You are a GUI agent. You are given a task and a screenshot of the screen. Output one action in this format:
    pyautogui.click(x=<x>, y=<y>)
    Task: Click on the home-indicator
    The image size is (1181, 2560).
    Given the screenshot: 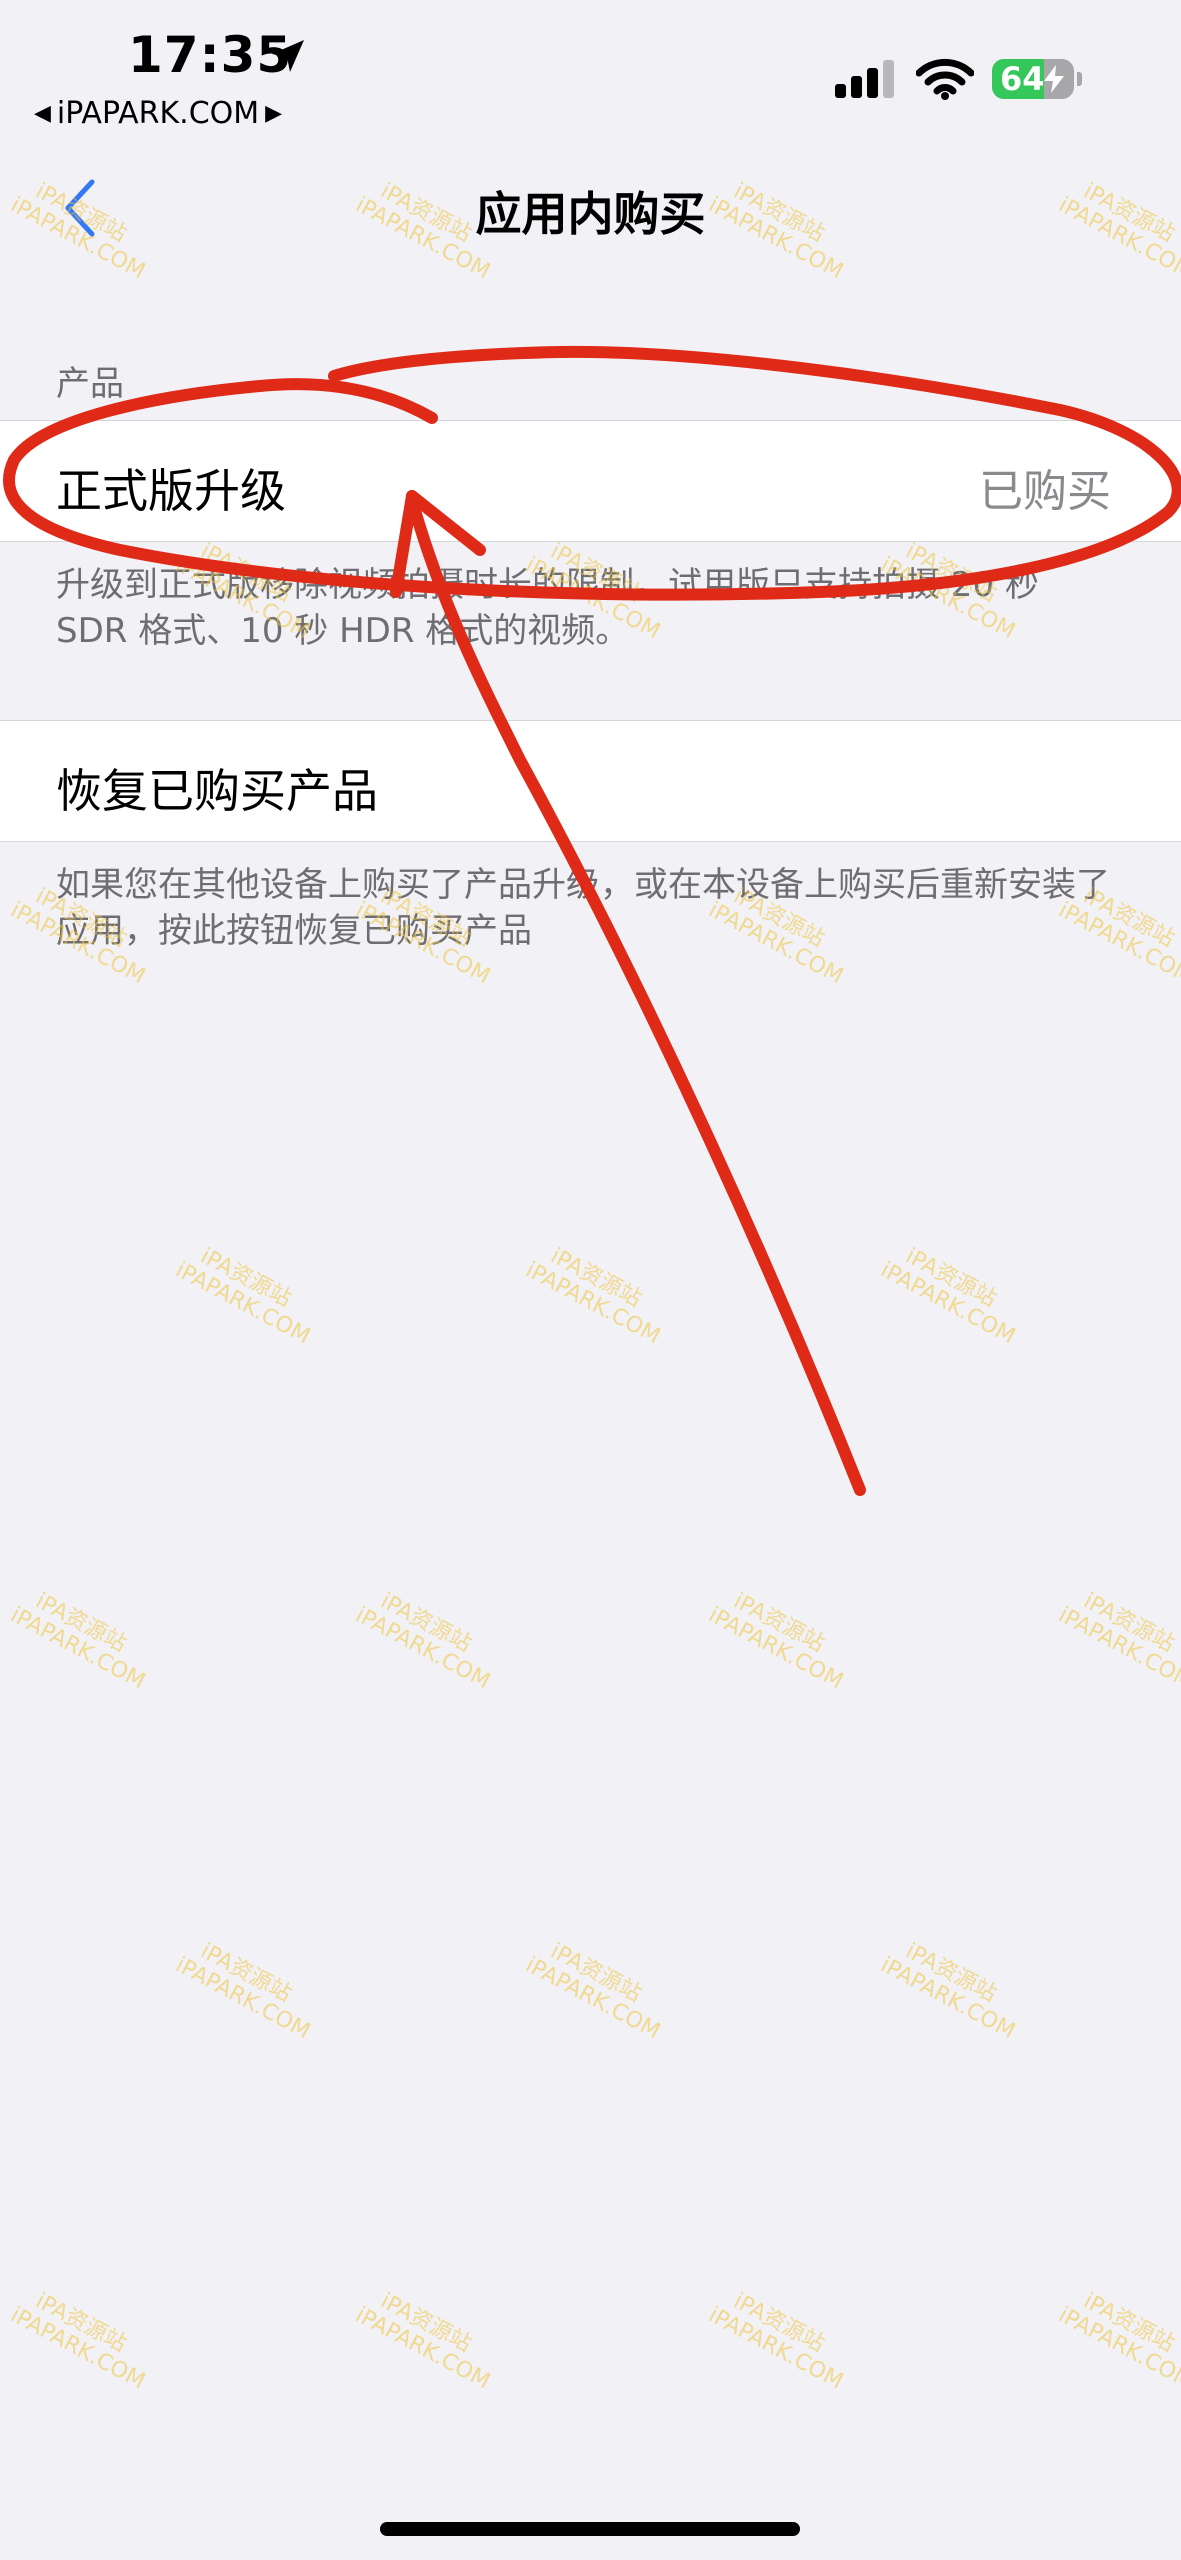 What is the action you would take?
    pyautogui.click(x=590, y=2529)
    